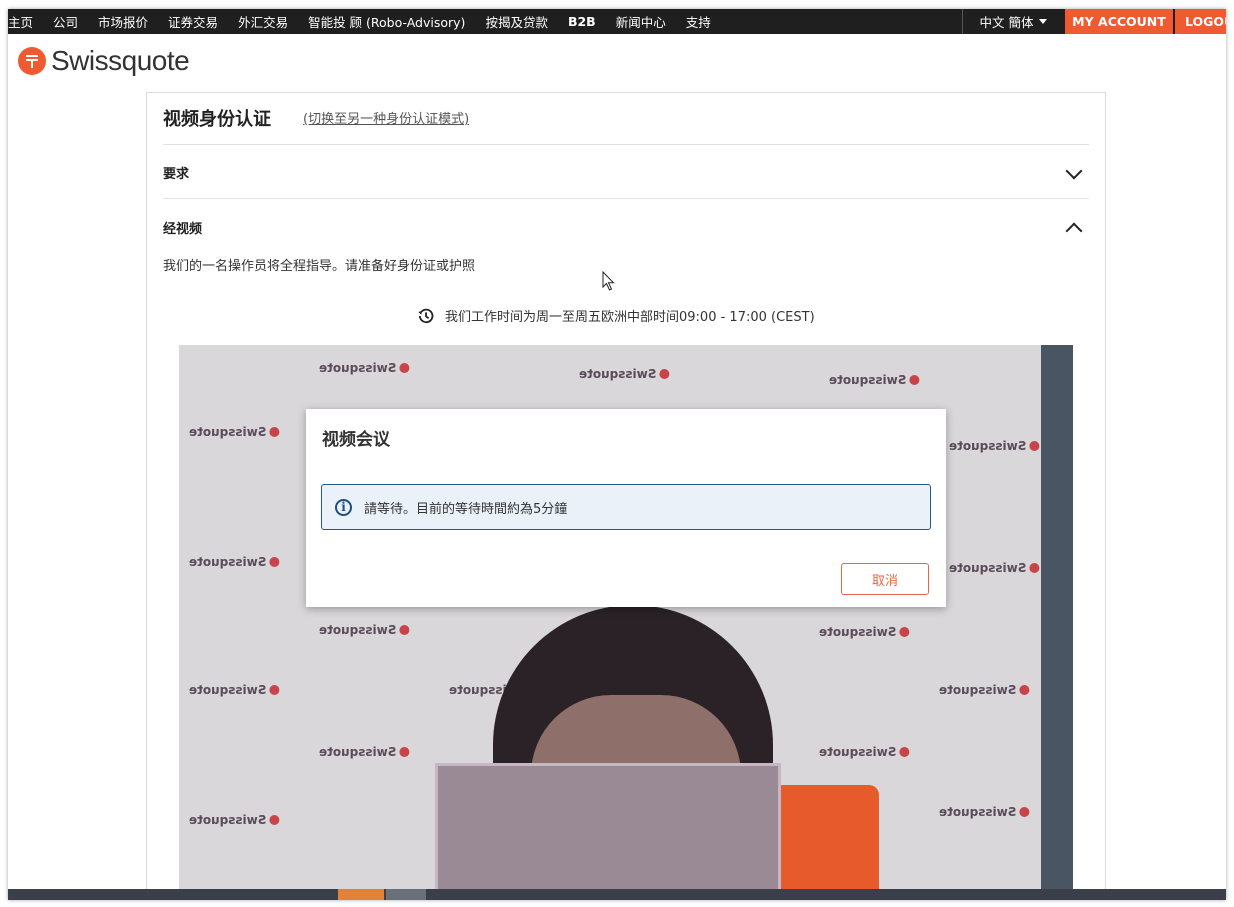 The height and width of the screenshot is (907, 1234). Describe the element at coordinates (466, 509) in the screenshot. I see `wait-time-message: 請等待。目前的等待時間約為5分鐘` at that location.